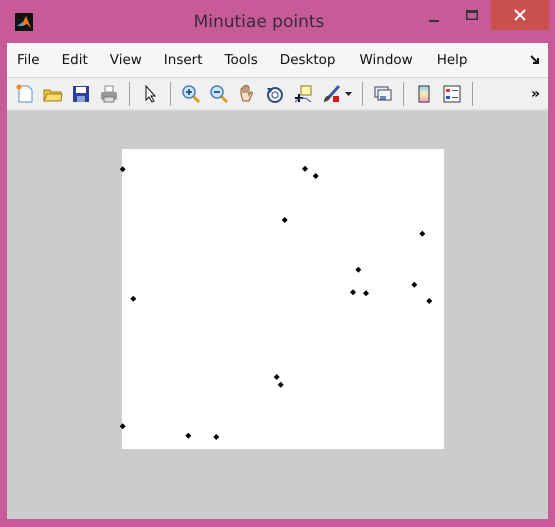 The width and height of the screenshot is (555, 527). What do you see at coordinates (126, 60) in the screenshot?
I see `menu-item: View` at bounding box center [126, 60].